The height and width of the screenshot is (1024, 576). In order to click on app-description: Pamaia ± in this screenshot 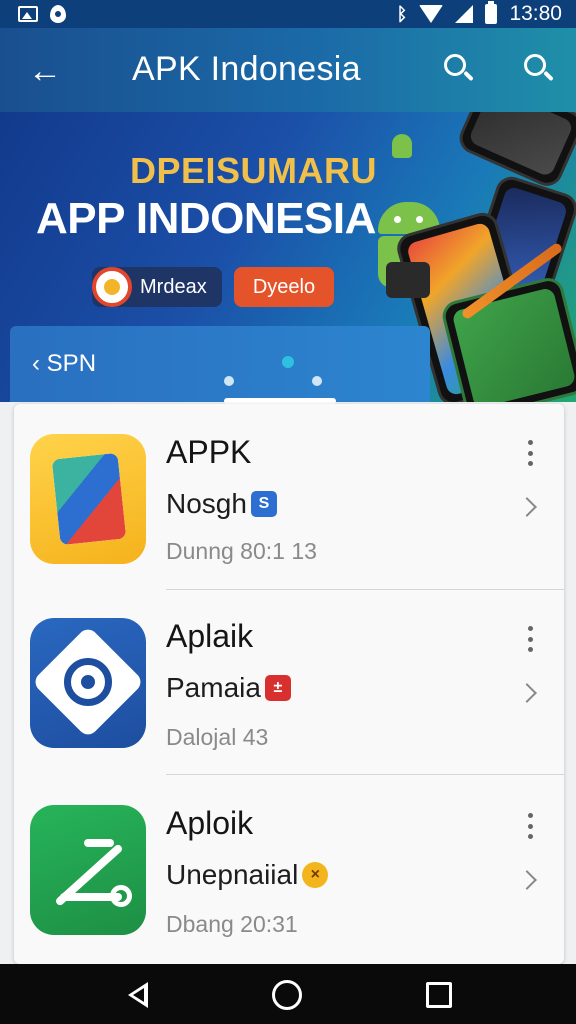, I will do `click(228, 688)`.